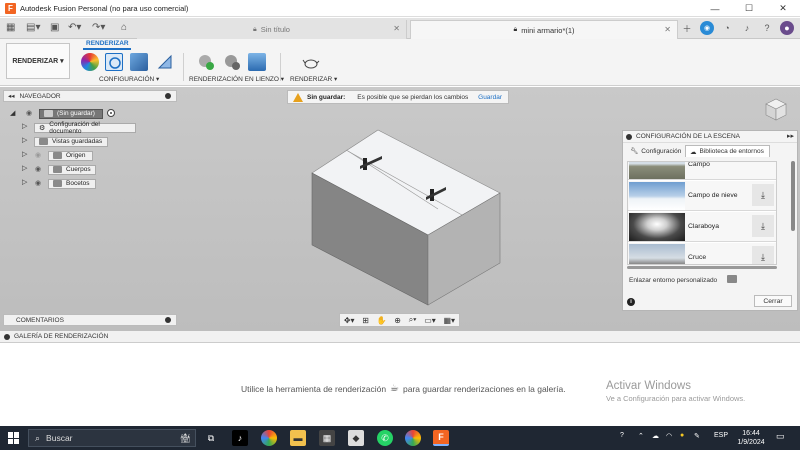  What do you see at coordinates (90, 62) in the screenshot?
I see `appearance-icon` at bounding box center [90, 62].